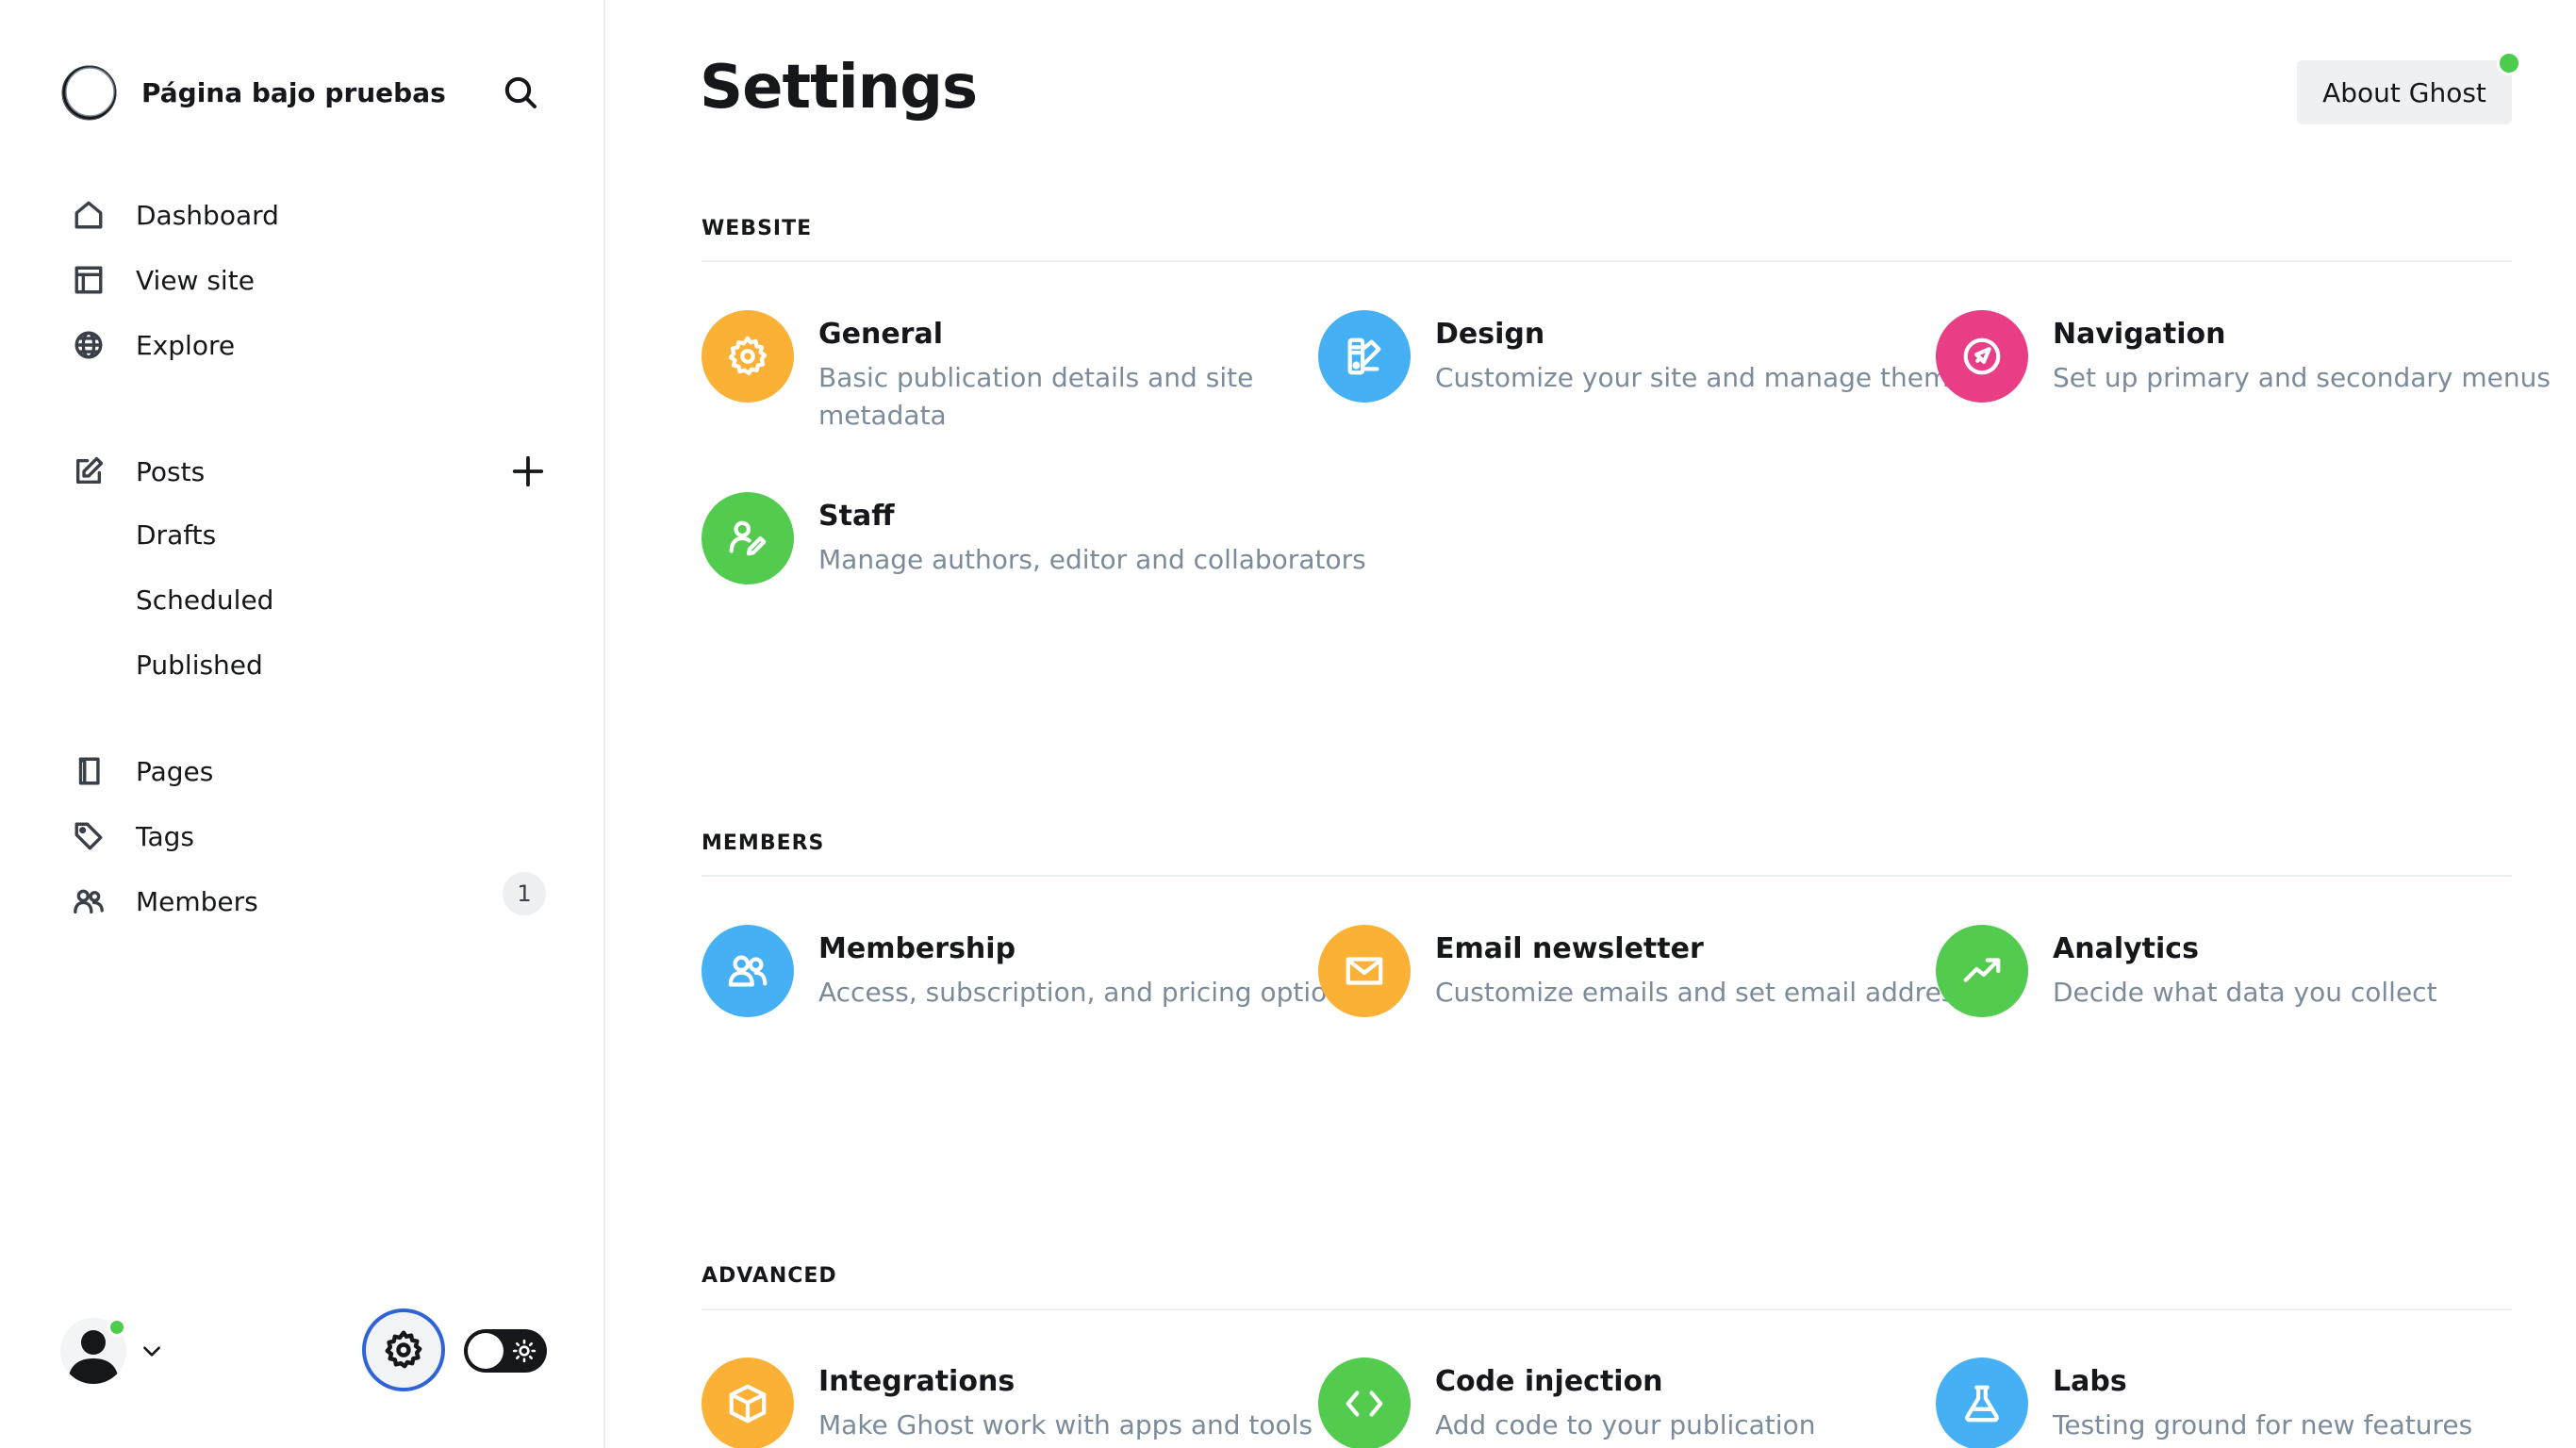 The image size is (2576, 1448). I want to click on tag-icon, so click(88, 836).